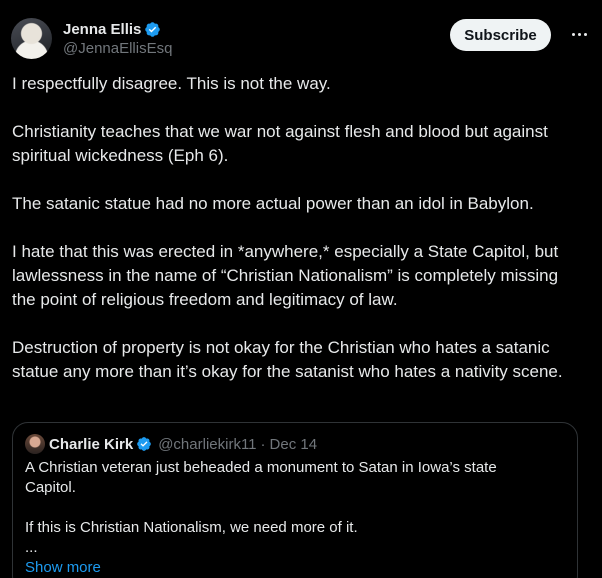 The image size is (602, 578). What do you see at coordinates (579, 34) in the screenshot?
I see `more-horizontal-icon` at bounding box center [579, 34].